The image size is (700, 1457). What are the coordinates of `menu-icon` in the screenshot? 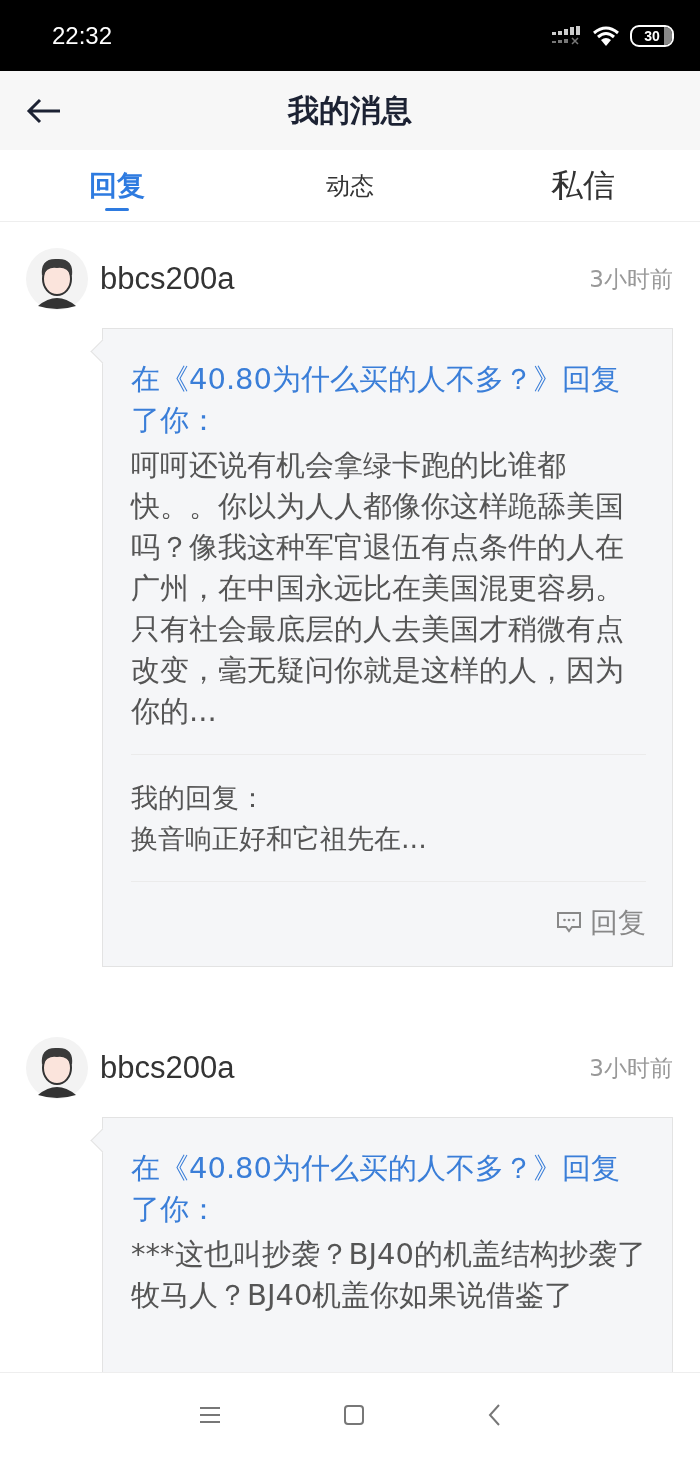 It's located at (210, 1415).